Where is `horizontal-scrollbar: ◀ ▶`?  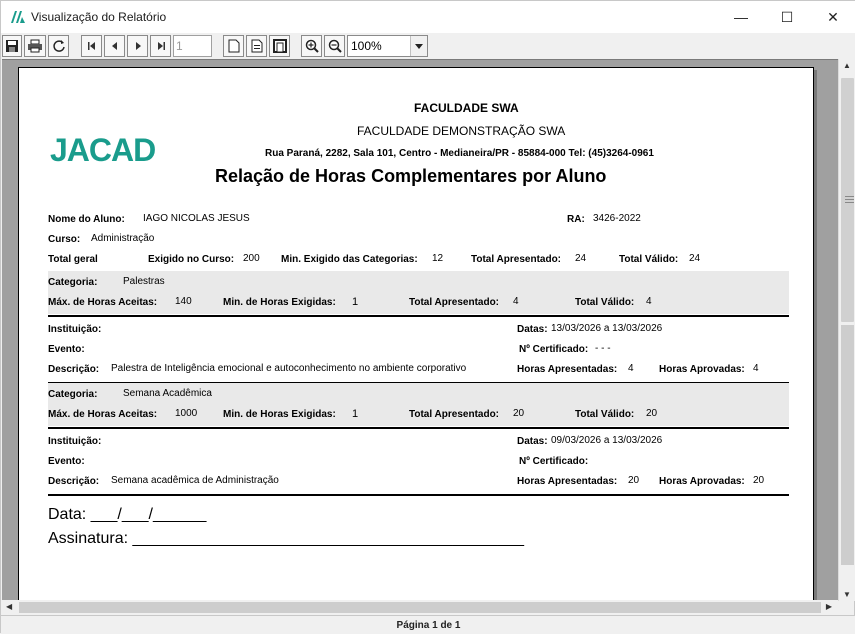
horizontal-scrollbar: ◀ ▶ is located at coordinates (420, 607).